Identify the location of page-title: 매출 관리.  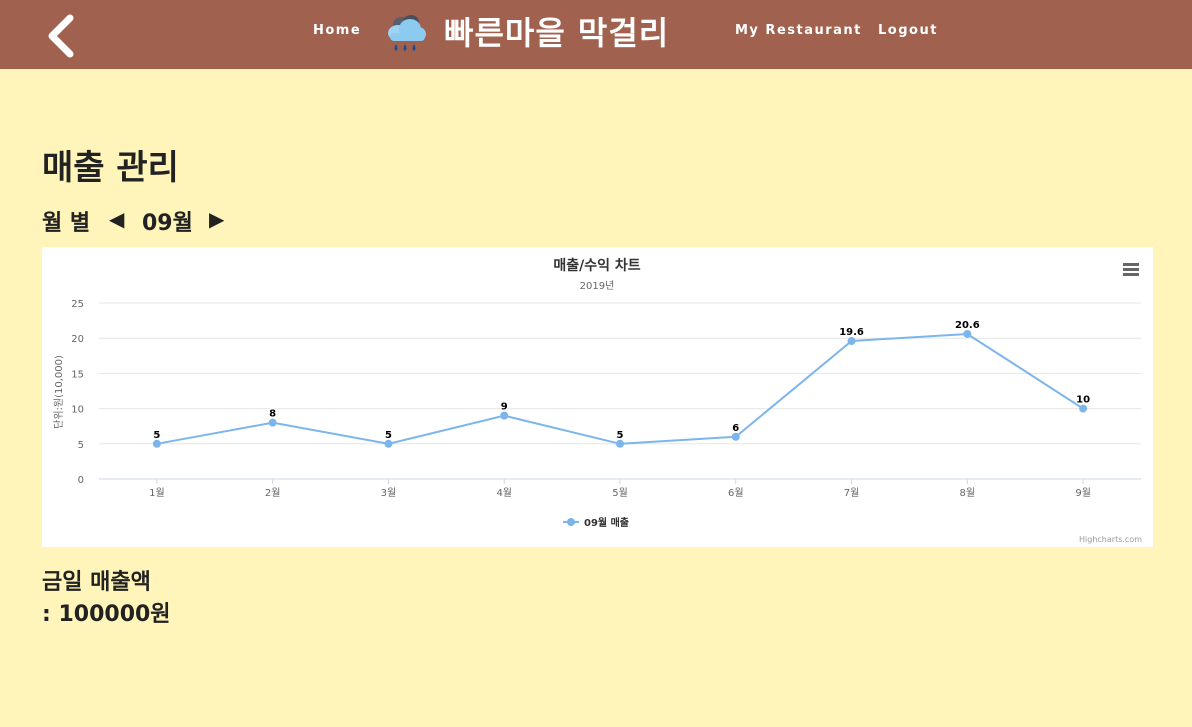
(110, 168).